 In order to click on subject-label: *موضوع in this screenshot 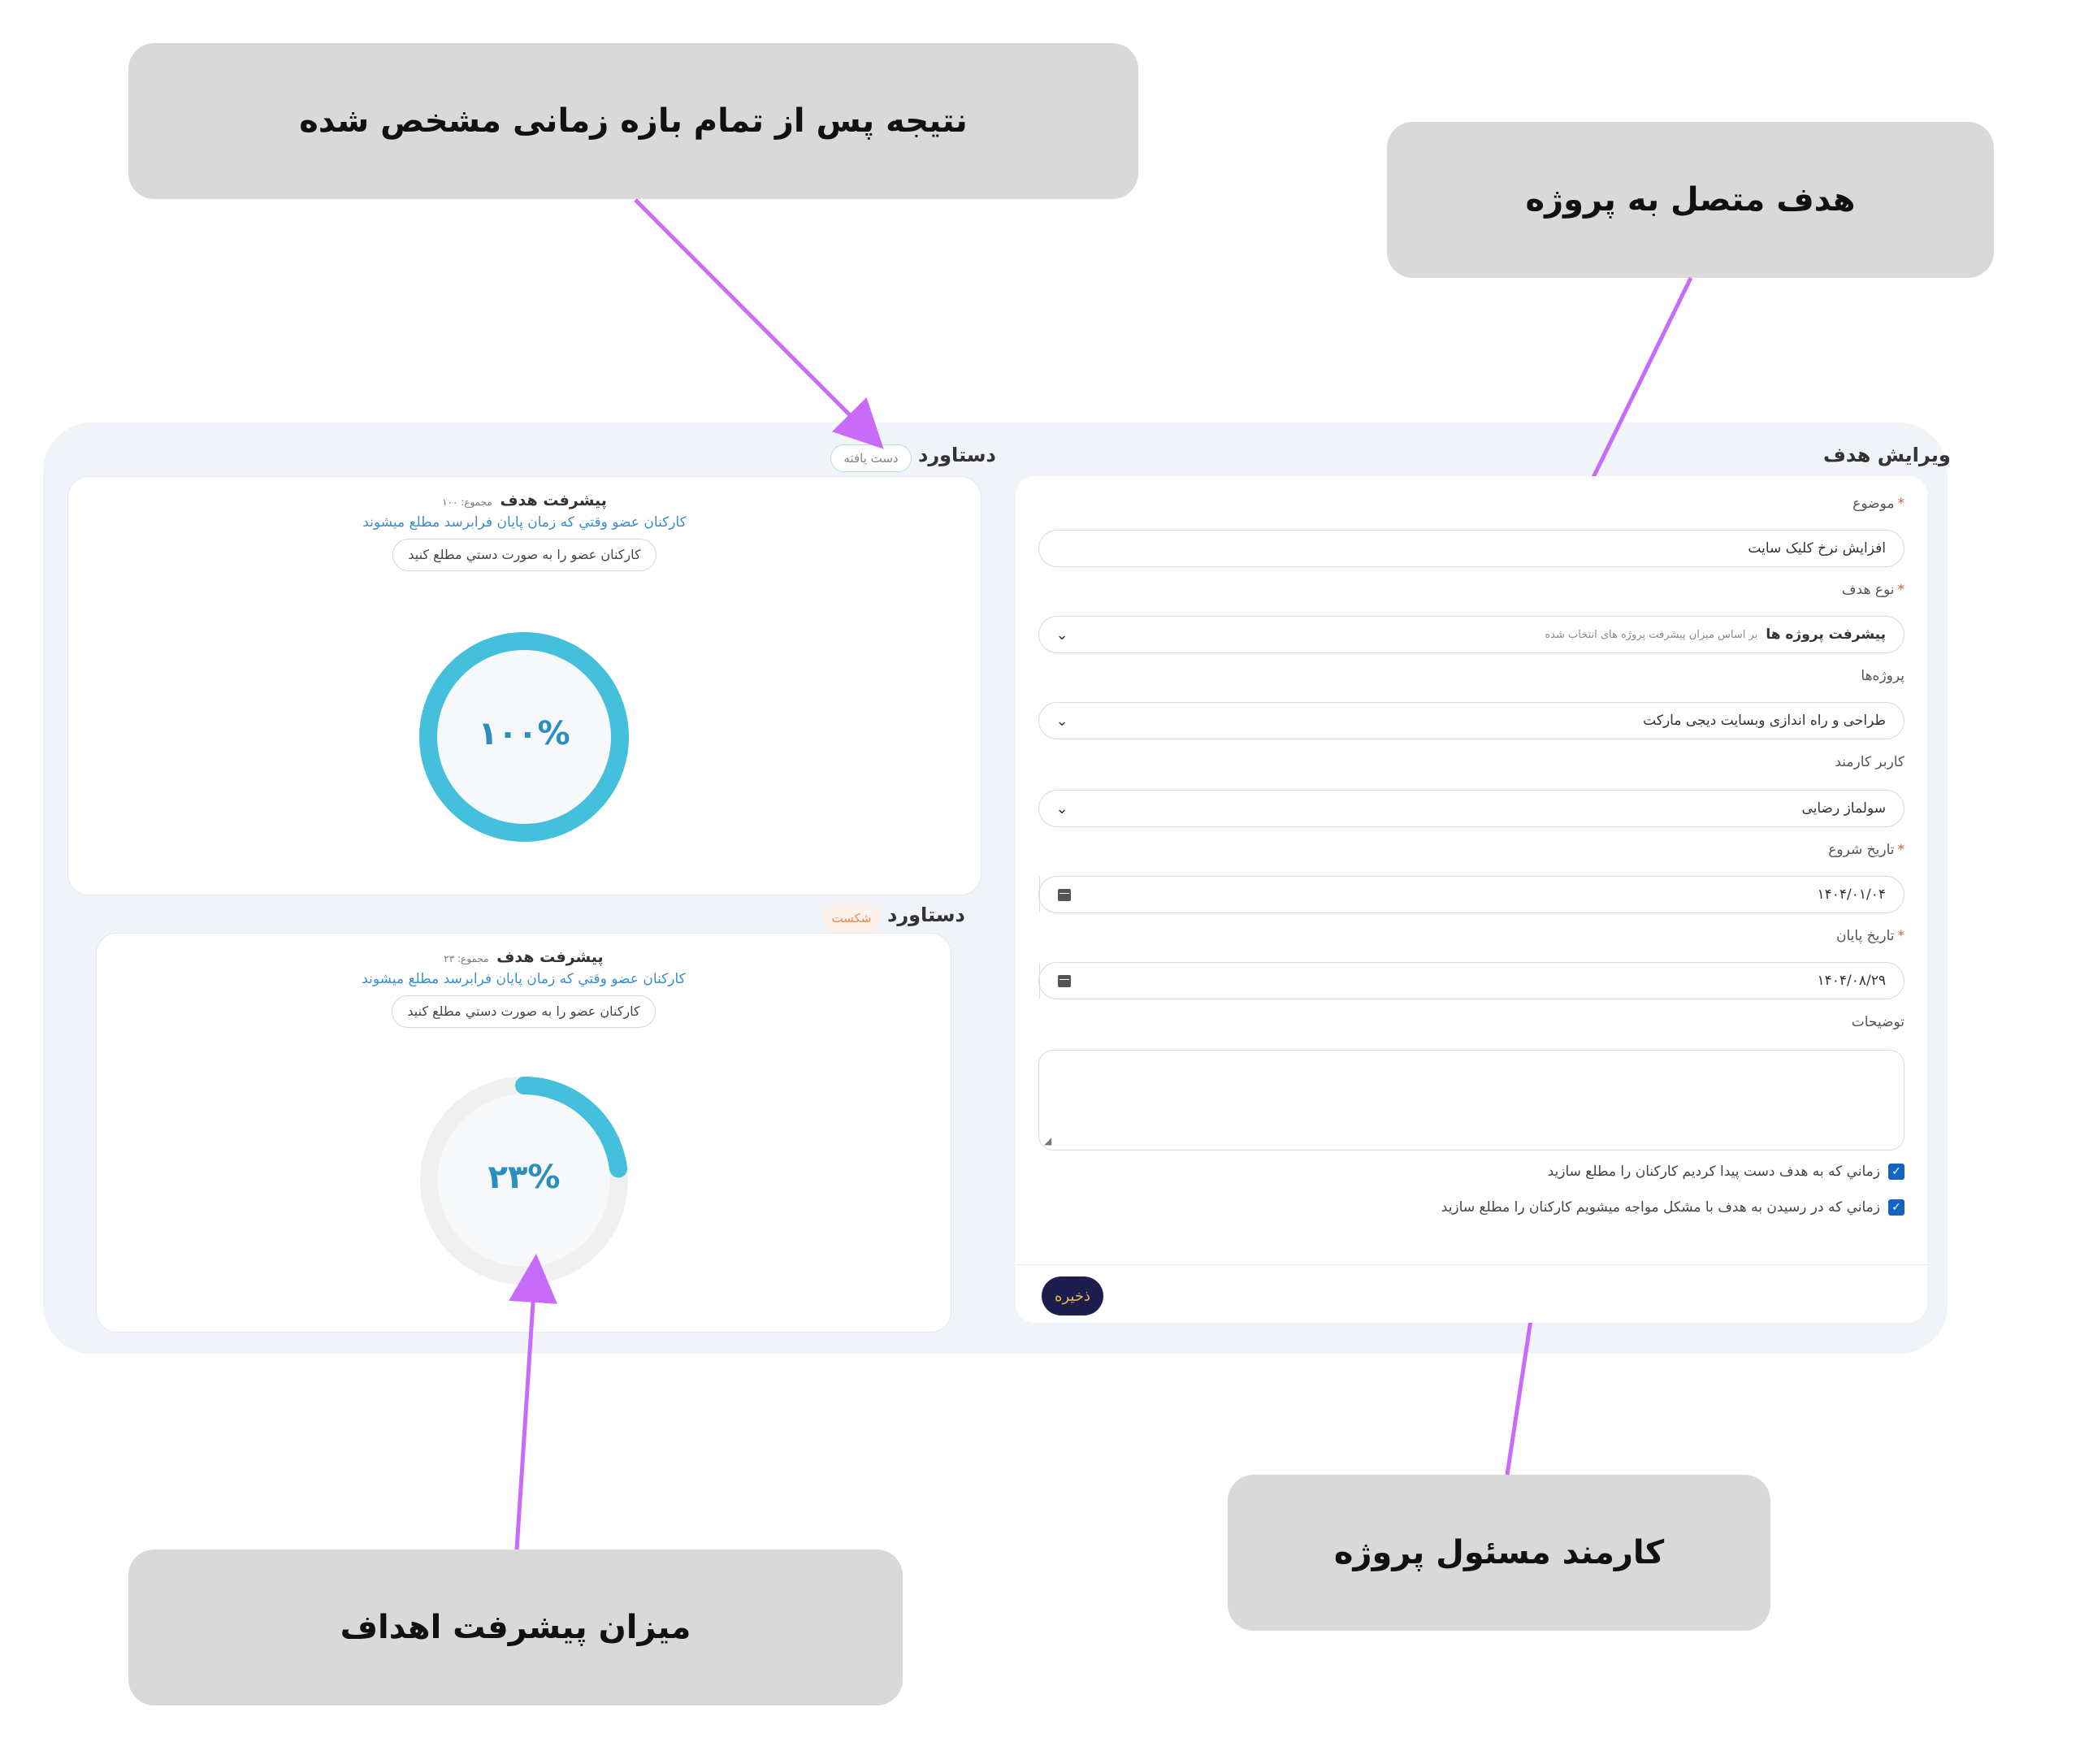, I will do `click(1878, 504)`.